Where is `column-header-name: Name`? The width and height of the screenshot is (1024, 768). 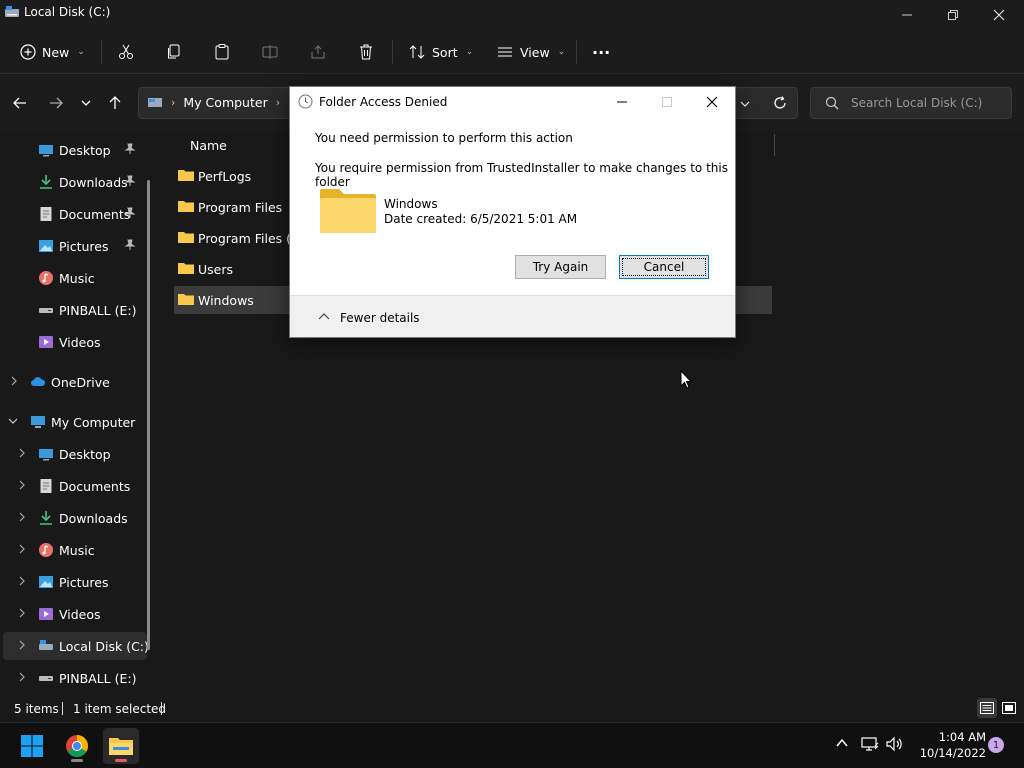 column-header-name: Name is located at coordinates (208, 145).